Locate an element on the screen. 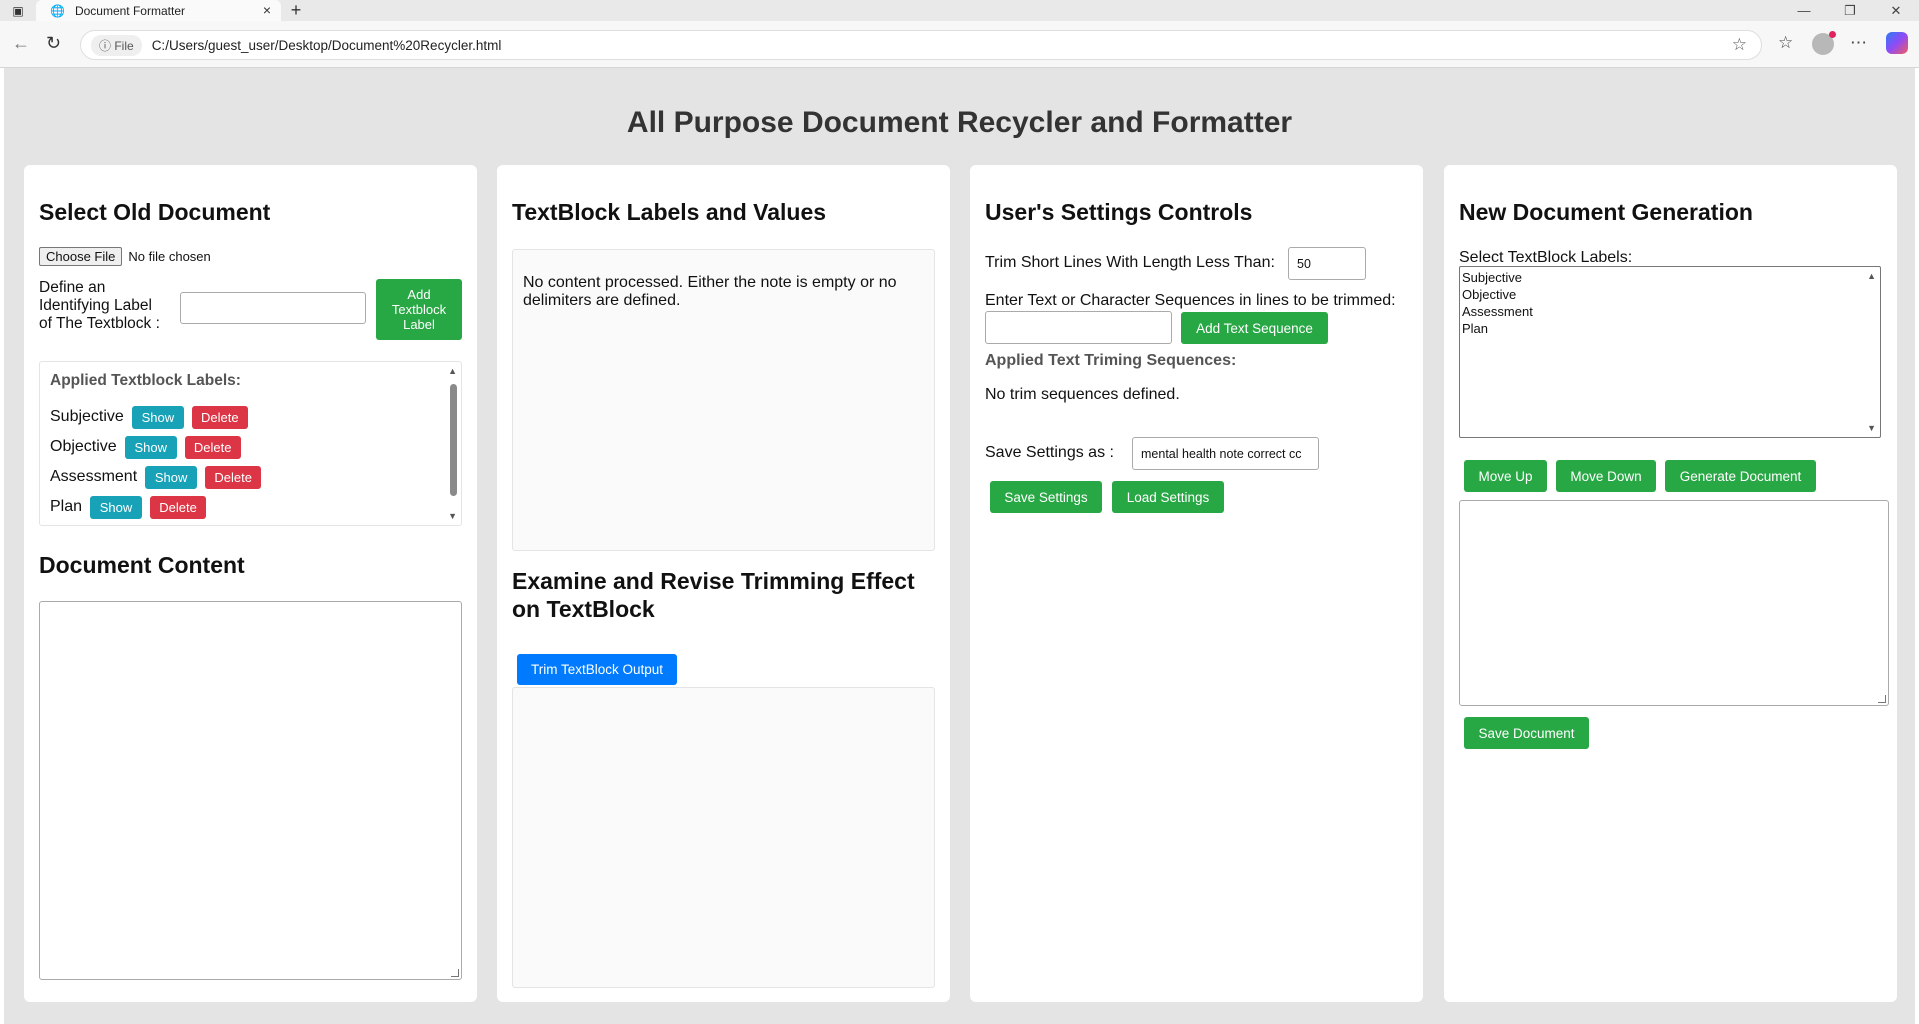  save-as-label: Save Settings as : is located at coordinates (1049, 452).